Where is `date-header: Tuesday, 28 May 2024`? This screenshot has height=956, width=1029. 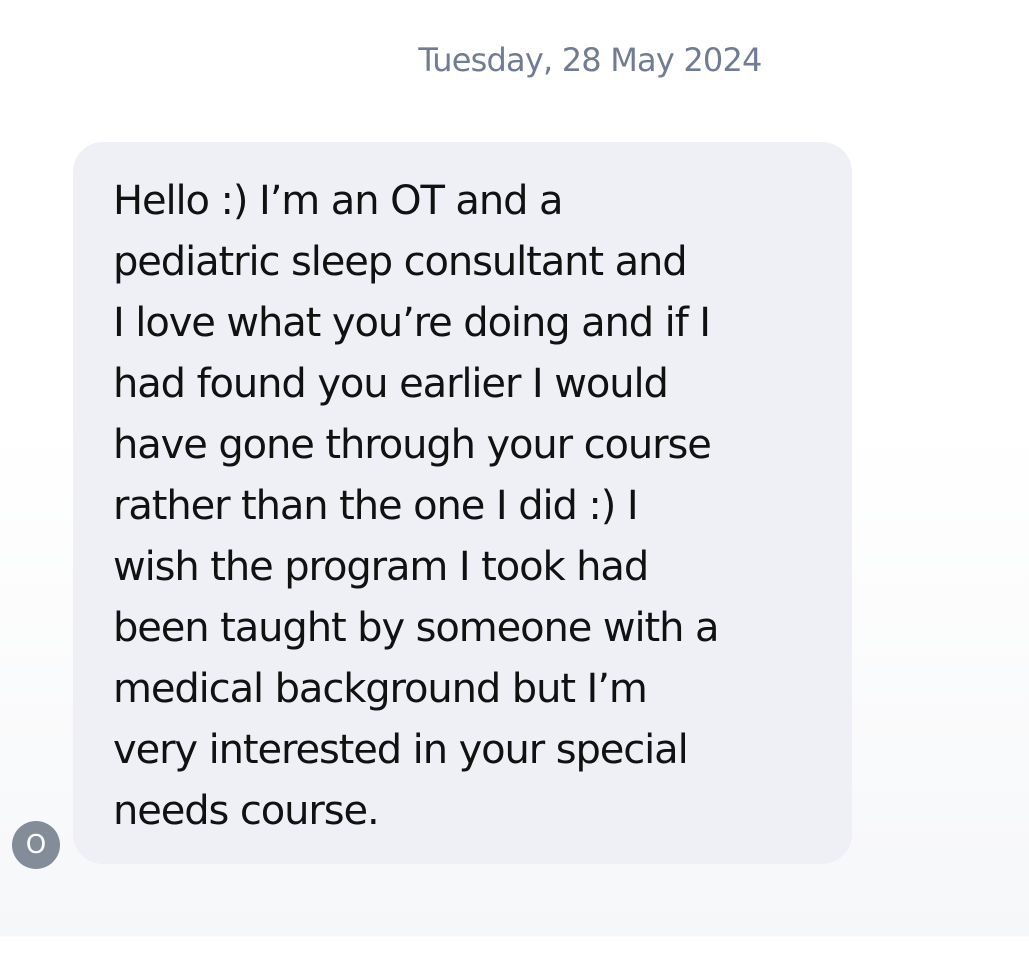 date-header: Tuesday, 28 May 2024 is located at coordinates (590, 60).